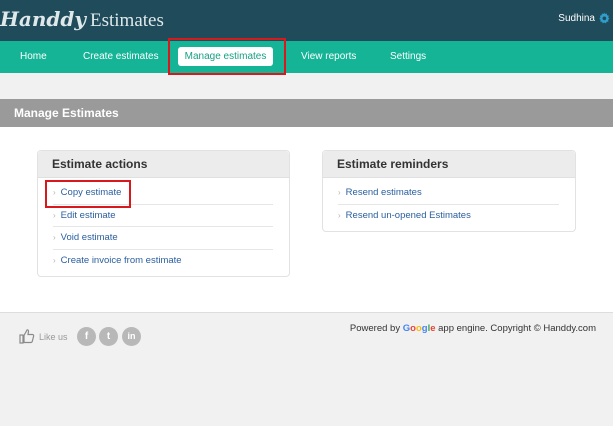  I want to click on reminder-label: Resend estimates, so click(383, 192).